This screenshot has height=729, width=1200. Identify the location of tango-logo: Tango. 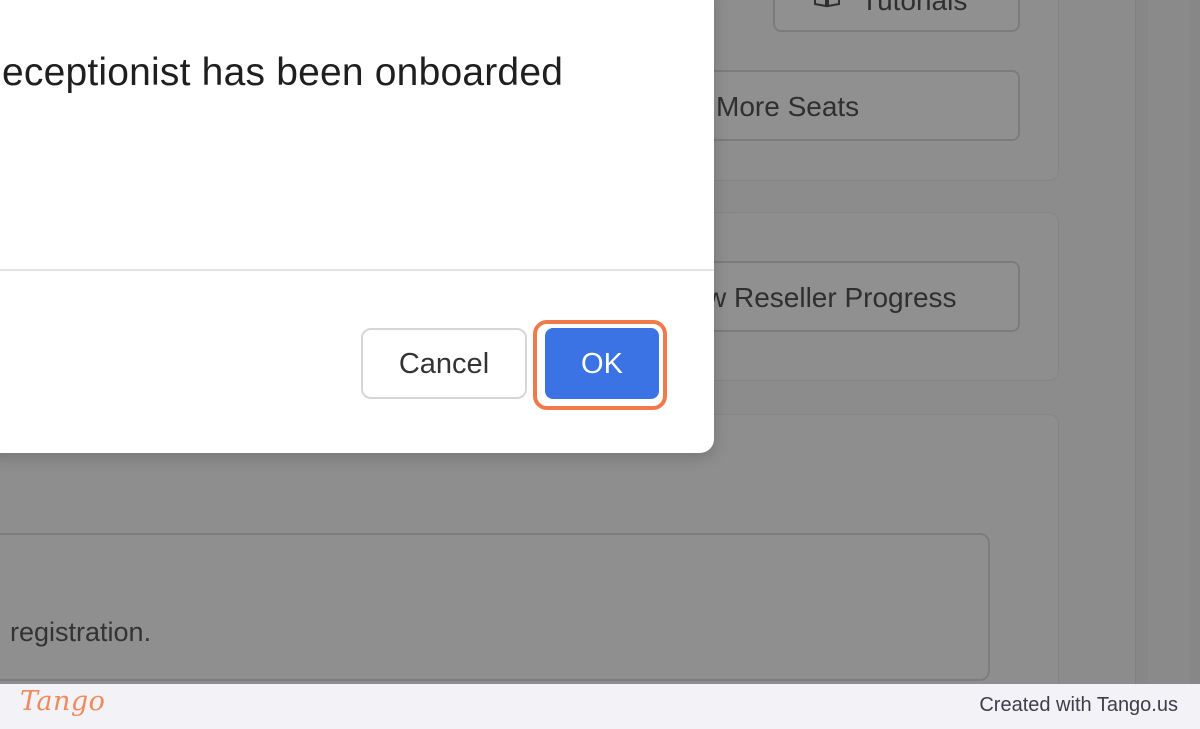
(62, 701).